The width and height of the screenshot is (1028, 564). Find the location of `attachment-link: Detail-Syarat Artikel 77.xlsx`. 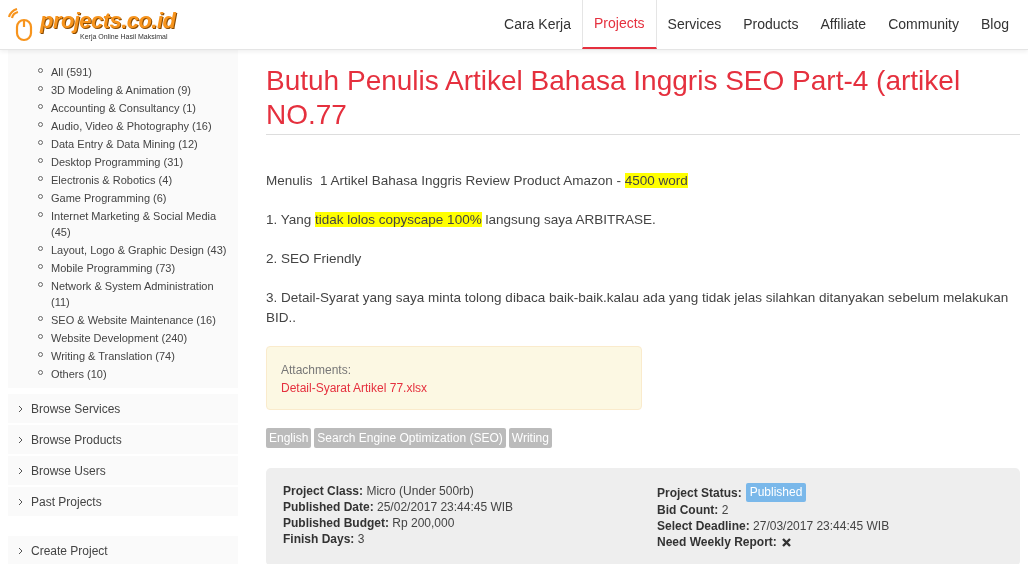

attachment-link: Detail-Syarat Artikel 77.xlsx is located at coordinates (454, 388).